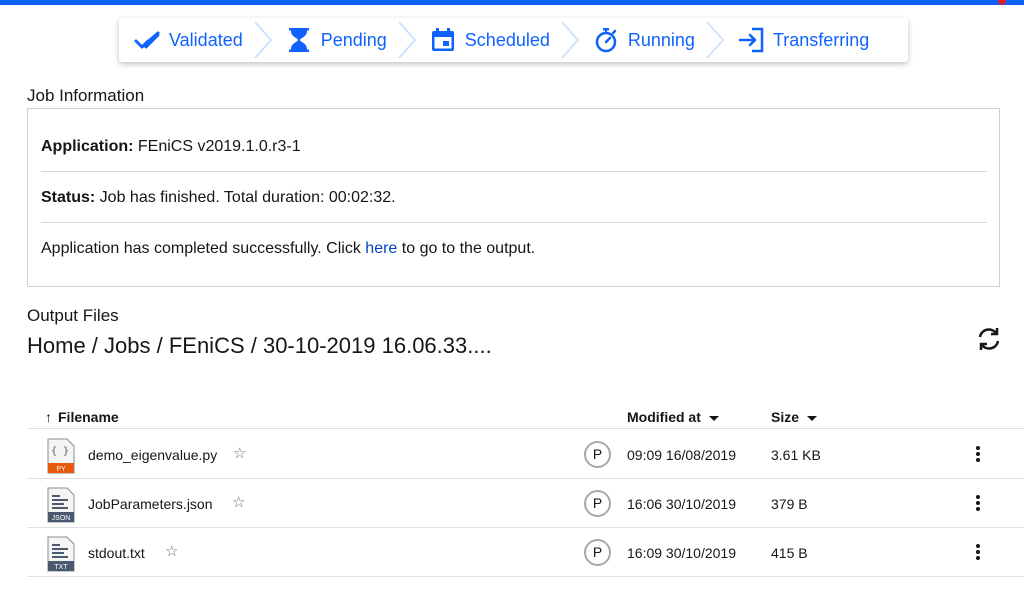  What do you see at coordinates (61, 518) in the screenshot?
I see `svg-text: JSON` at bounding box center [61, 518].